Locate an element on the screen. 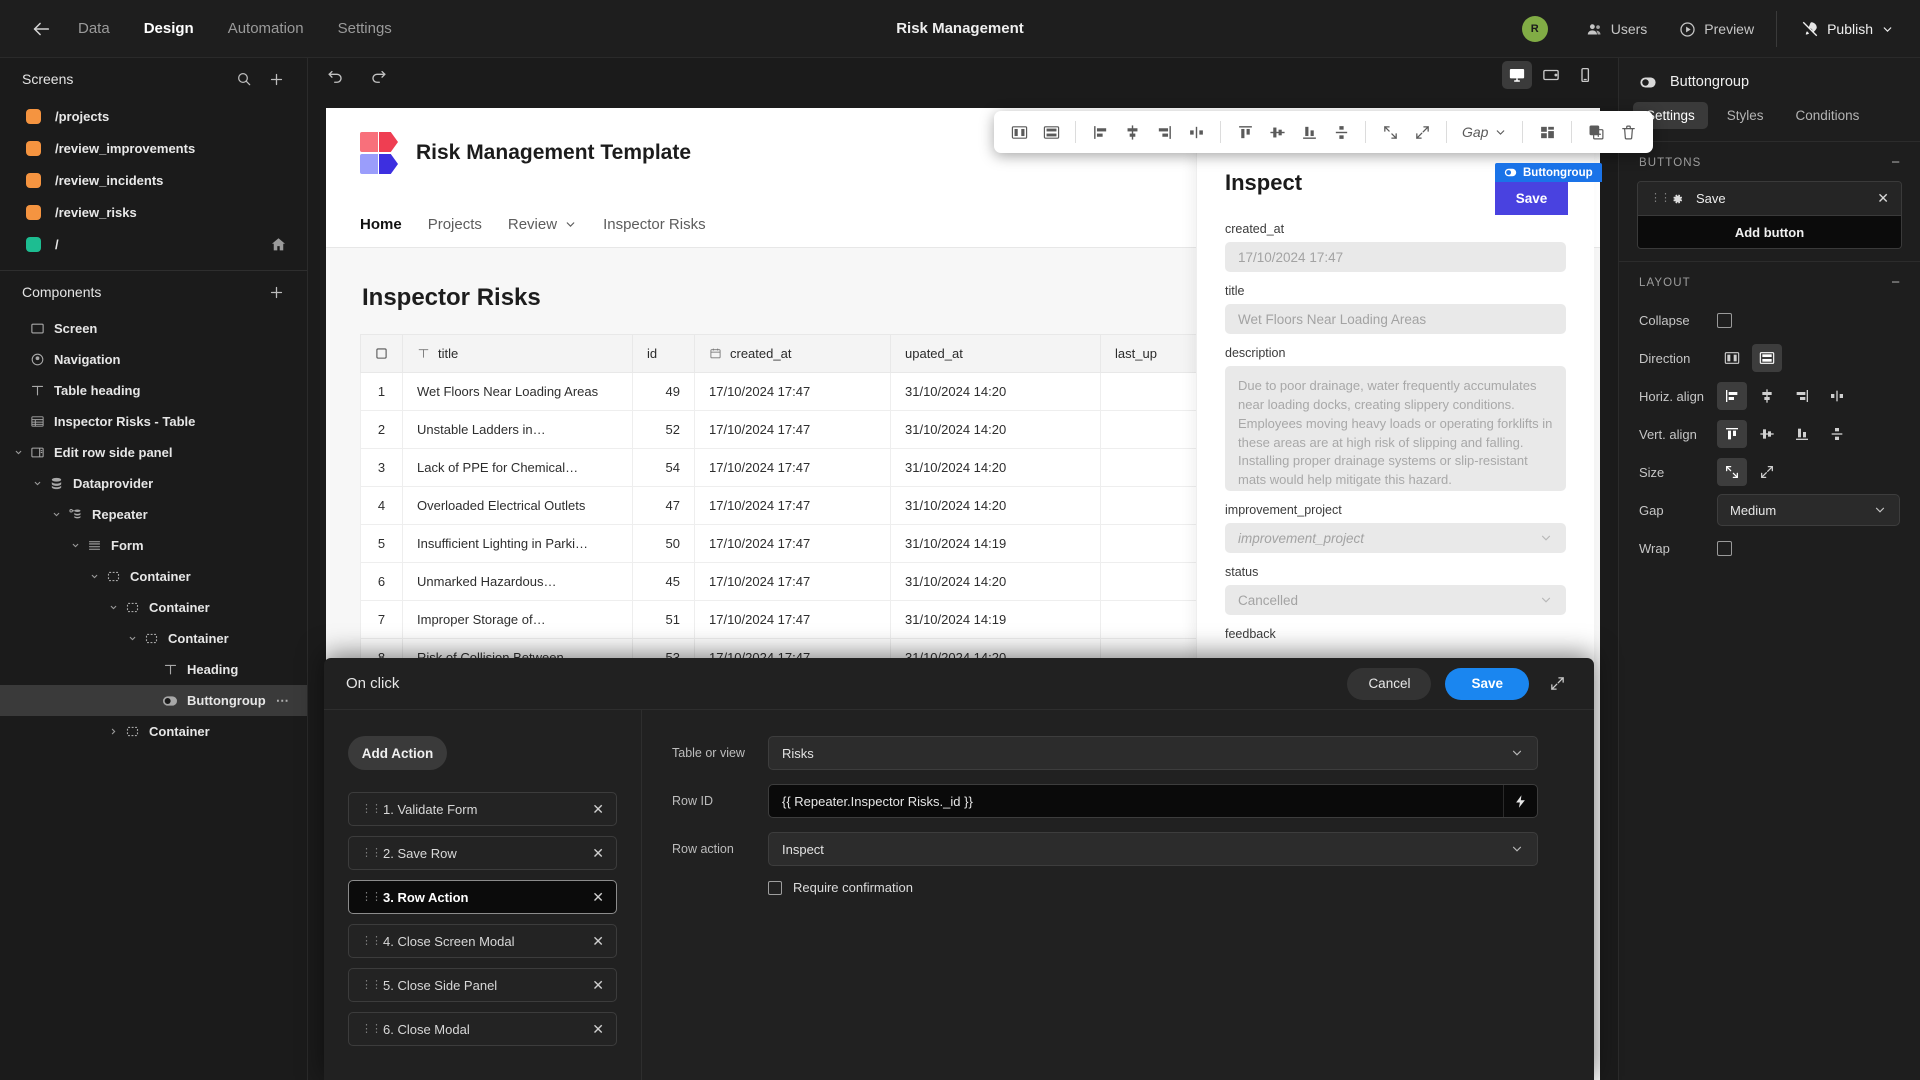  tree-item-form: Form is located at coordinates (153, 545).